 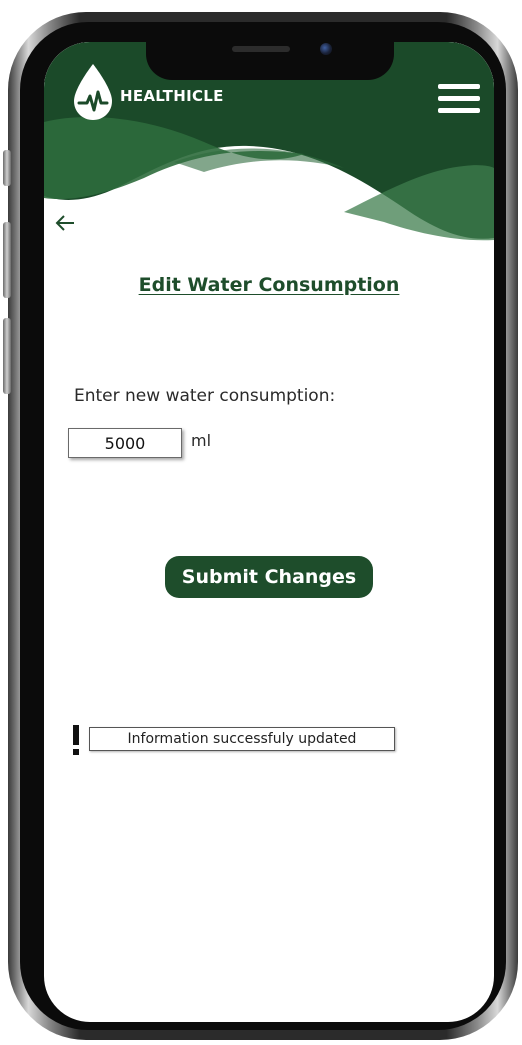 What do you see at coordinates (269, 577) in the screenshot?
I see `submit-changes-button: Submit Changes` at bounding box center [269, 577].